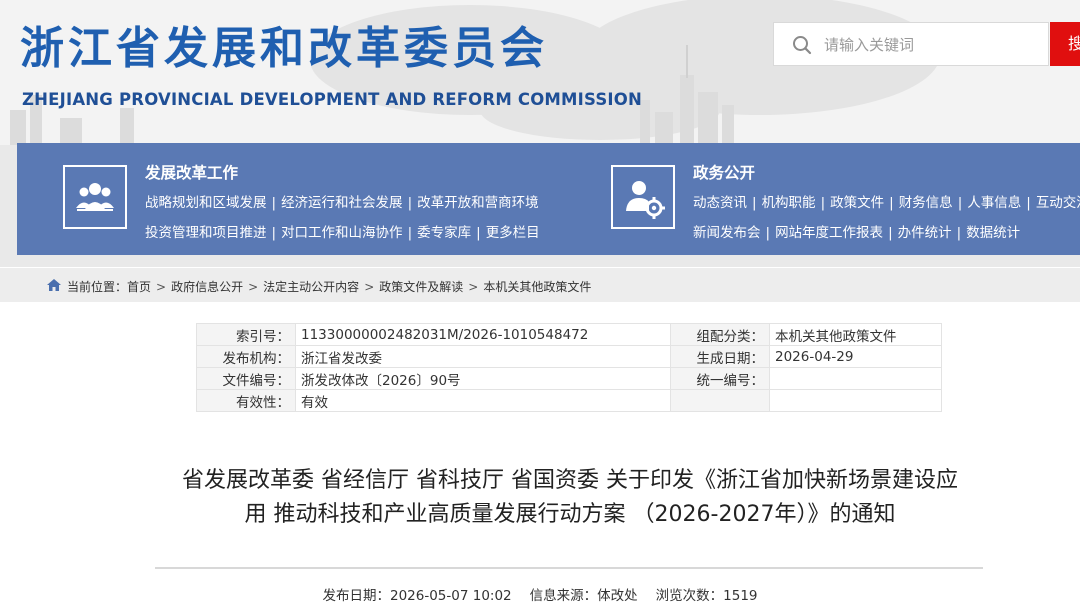 Image resolution: width=1080 pixels, height=611 pixels. I want to click on publish-info: 发布日期：2026-05-07 10:02 信息来源：体改处 浏览次数：1519, so click(540, 594).